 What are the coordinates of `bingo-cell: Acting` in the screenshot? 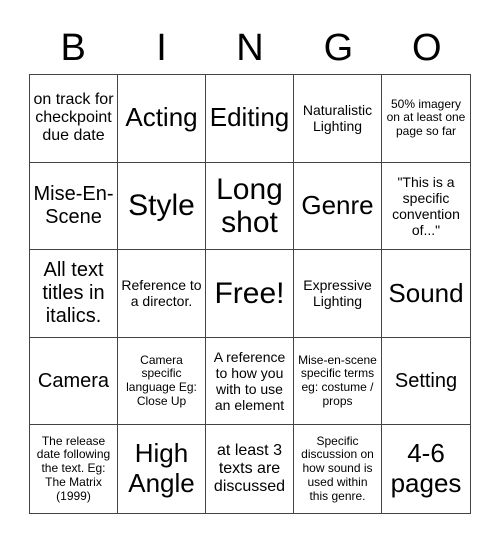 It's located at (162, 119).